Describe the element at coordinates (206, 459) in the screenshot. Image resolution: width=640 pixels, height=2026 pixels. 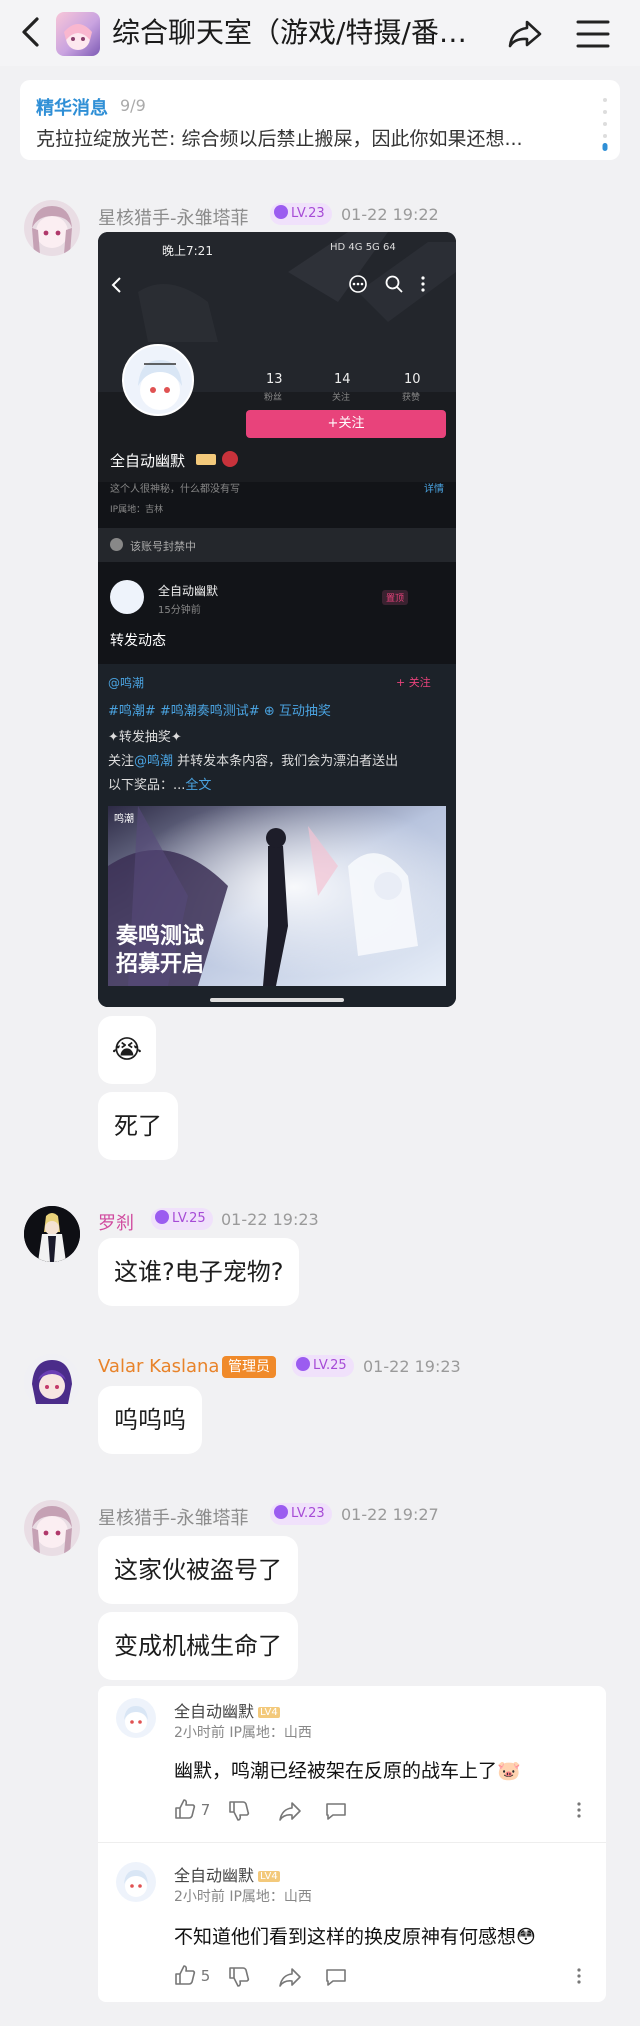
I see `level-tag` at that location.